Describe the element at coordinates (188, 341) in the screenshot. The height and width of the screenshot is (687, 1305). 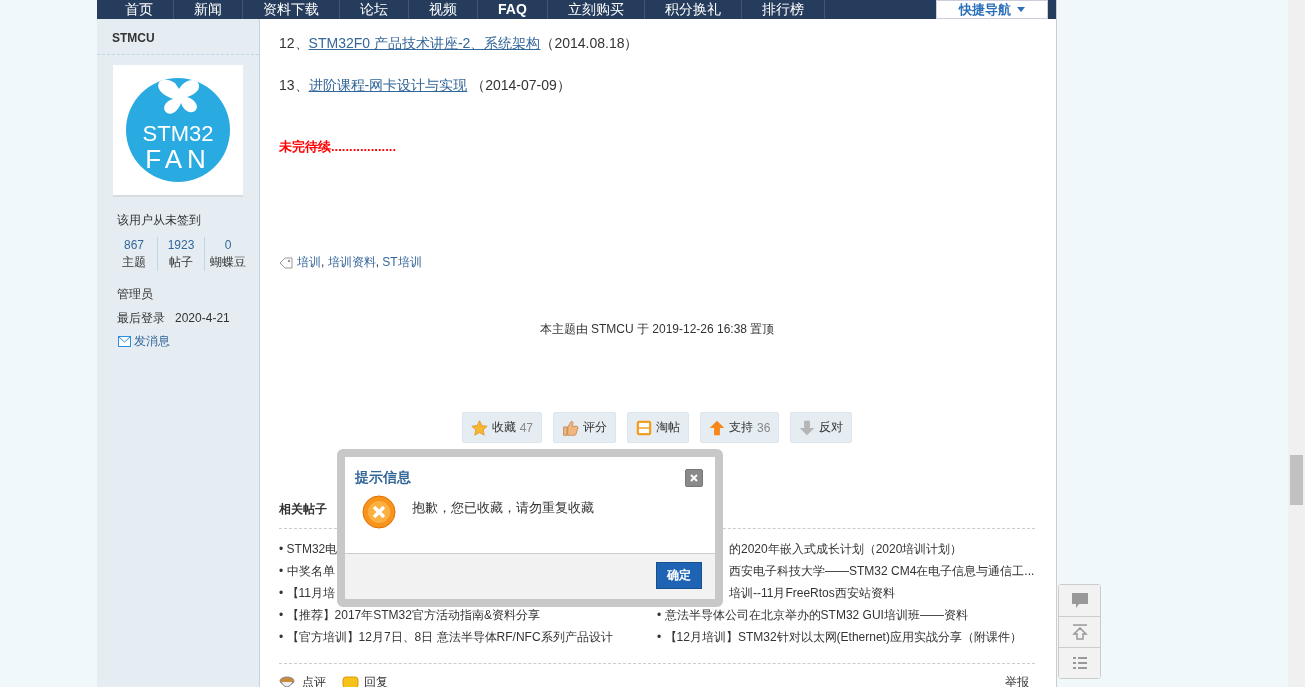
I see `send-message-link: 发消息` at that location.